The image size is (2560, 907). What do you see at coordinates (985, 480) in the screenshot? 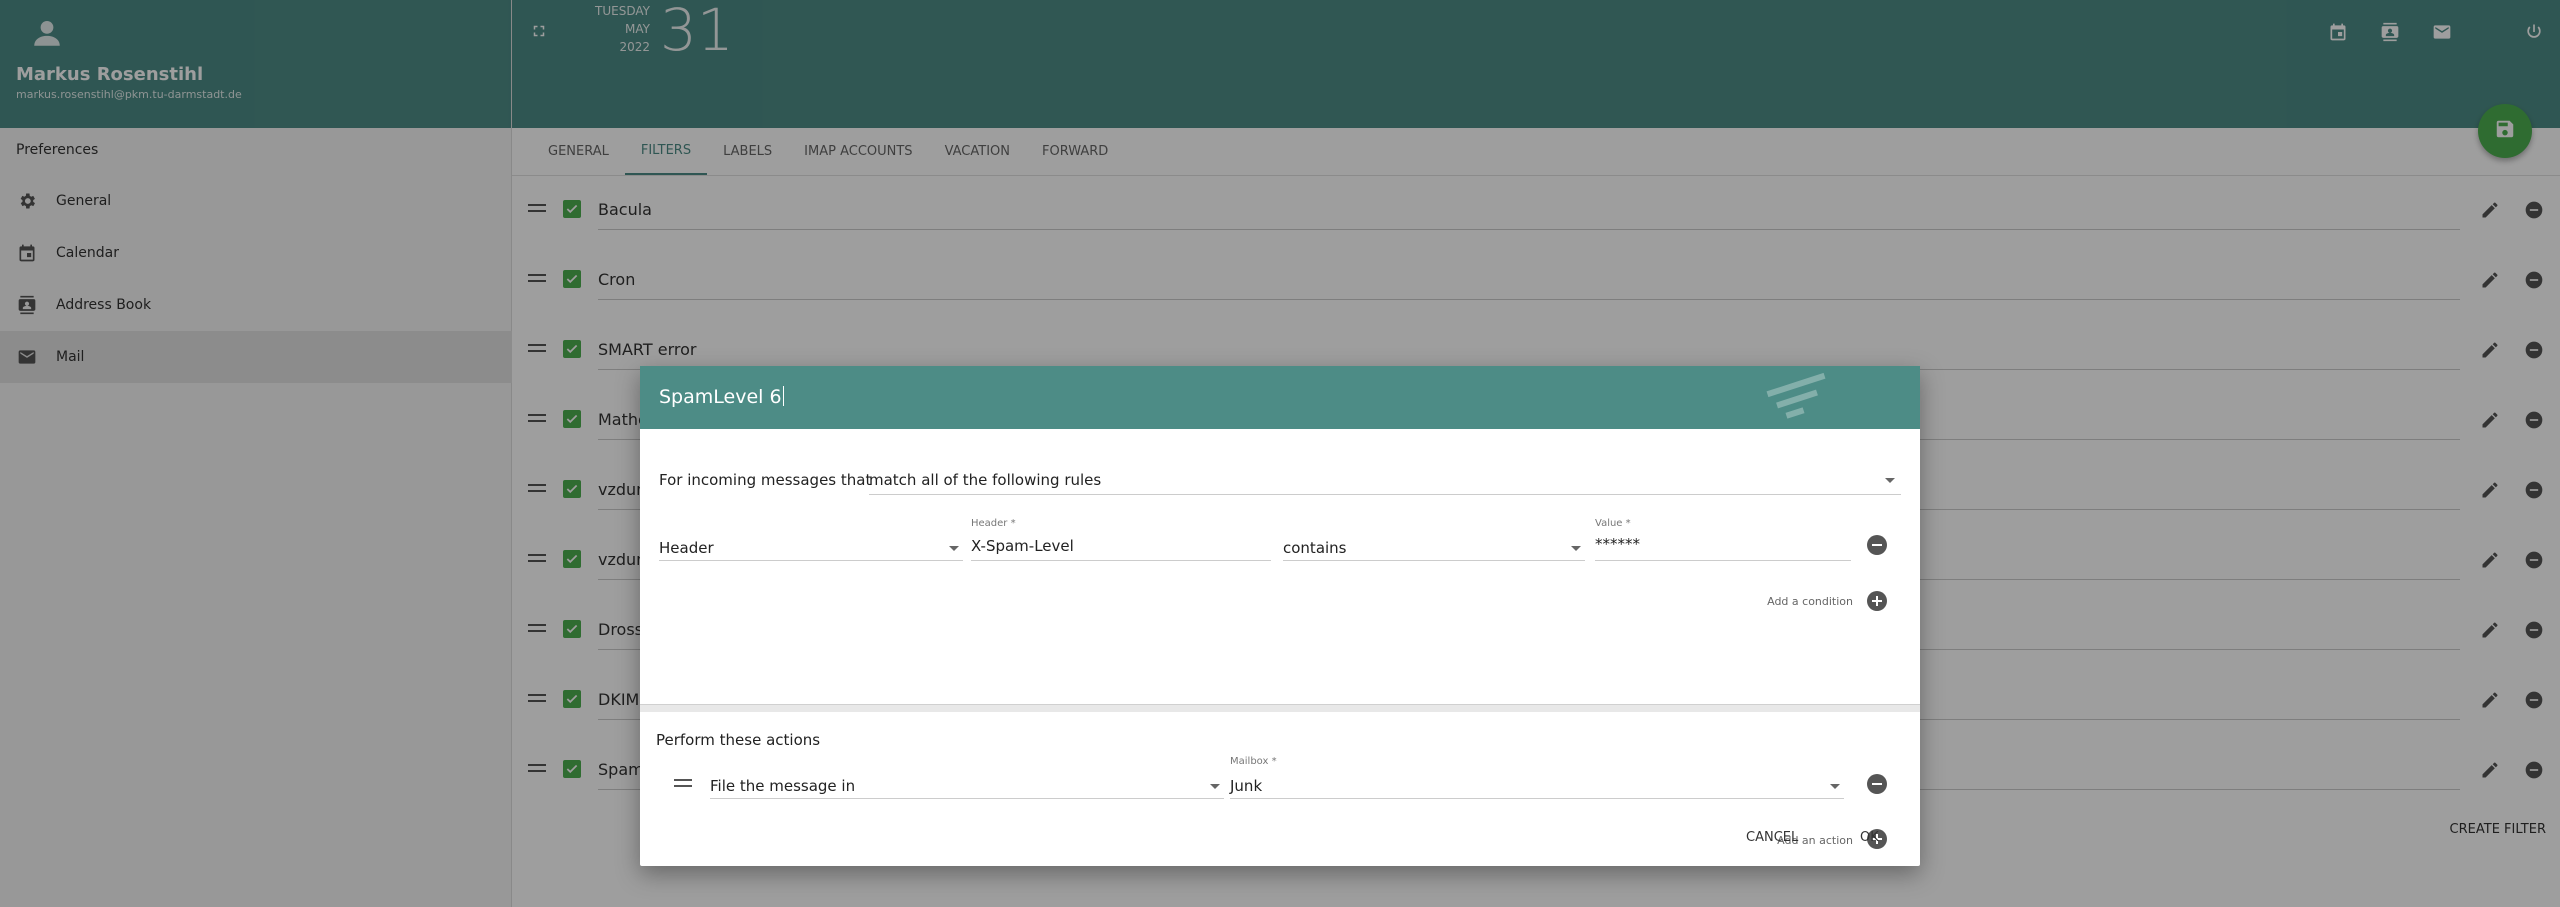
I see `match-value: match all of the following rules` at bounding box center [985, 480].